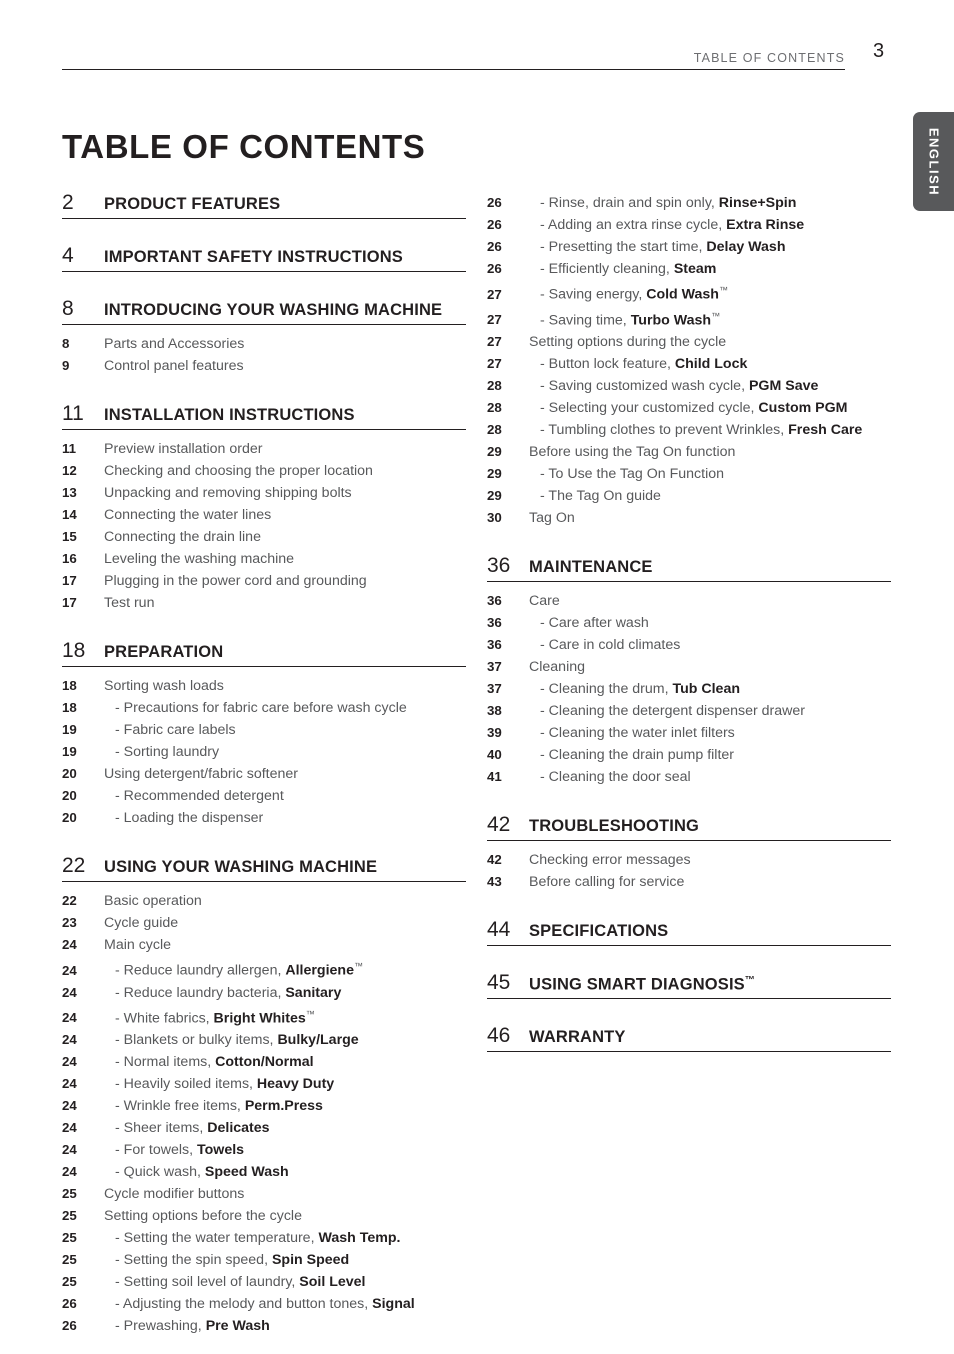 This screenshot has width=954, height=1354. Describe the element at coordinates (264, 311) in the screenshot. I see `toc-section-heading-introducing-your-washing-machine: 8 INTRODUCING YOUR WASHING MACHINE` at that location.